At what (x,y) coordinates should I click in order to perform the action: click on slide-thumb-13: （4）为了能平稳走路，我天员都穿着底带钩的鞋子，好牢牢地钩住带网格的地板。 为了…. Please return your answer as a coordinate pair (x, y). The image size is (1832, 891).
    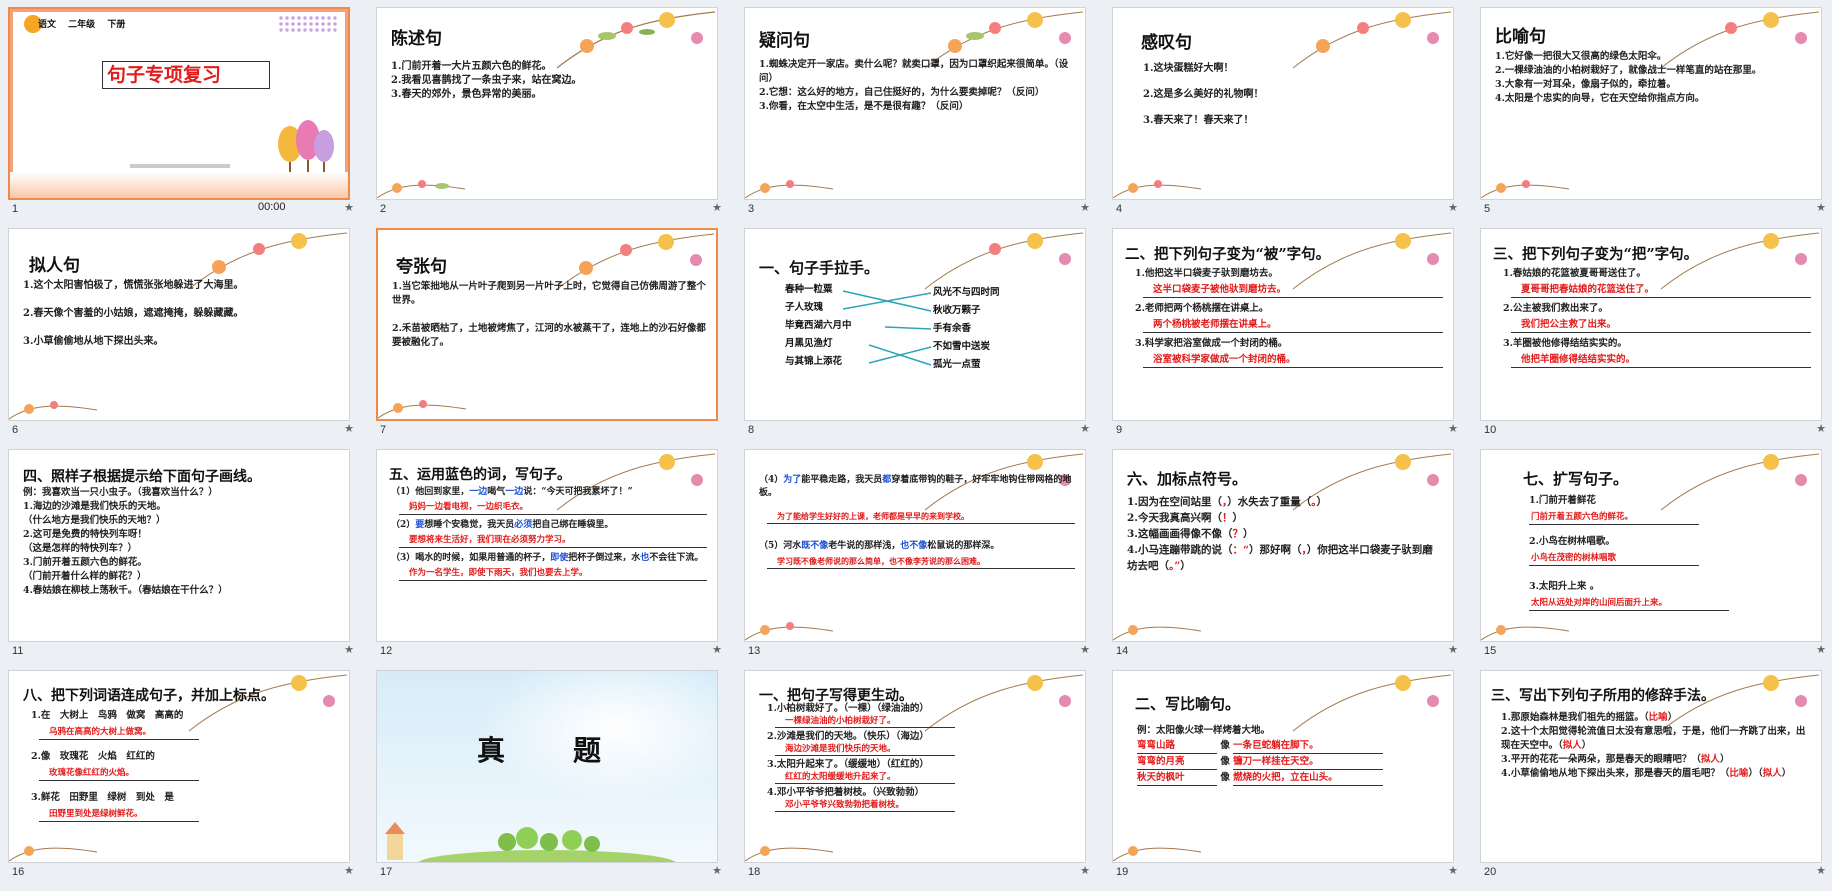
    Looking at the image, I should click on (920, 552).